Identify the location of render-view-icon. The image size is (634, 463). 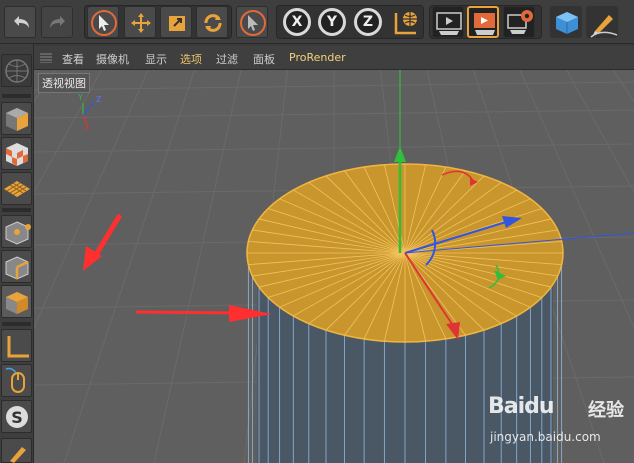
(449, 23).